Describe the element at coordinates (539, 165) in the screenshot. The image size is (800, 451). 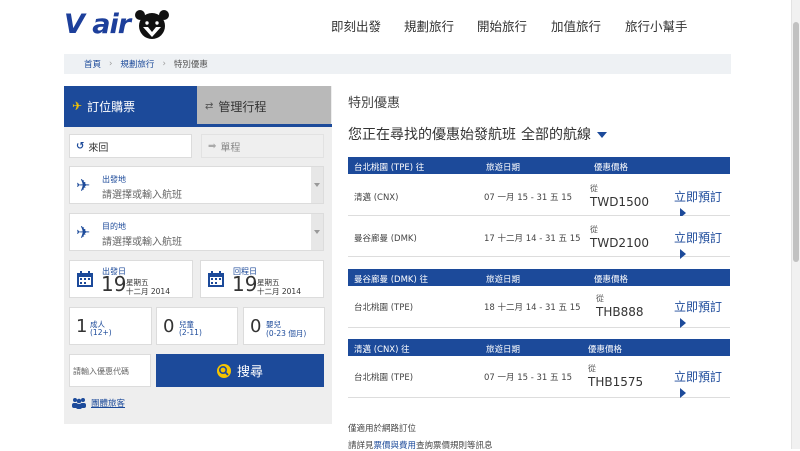
I see `offers-table-header: 台北桃園 (TPE) 往 旅遊日期 優惠價格` at that location.